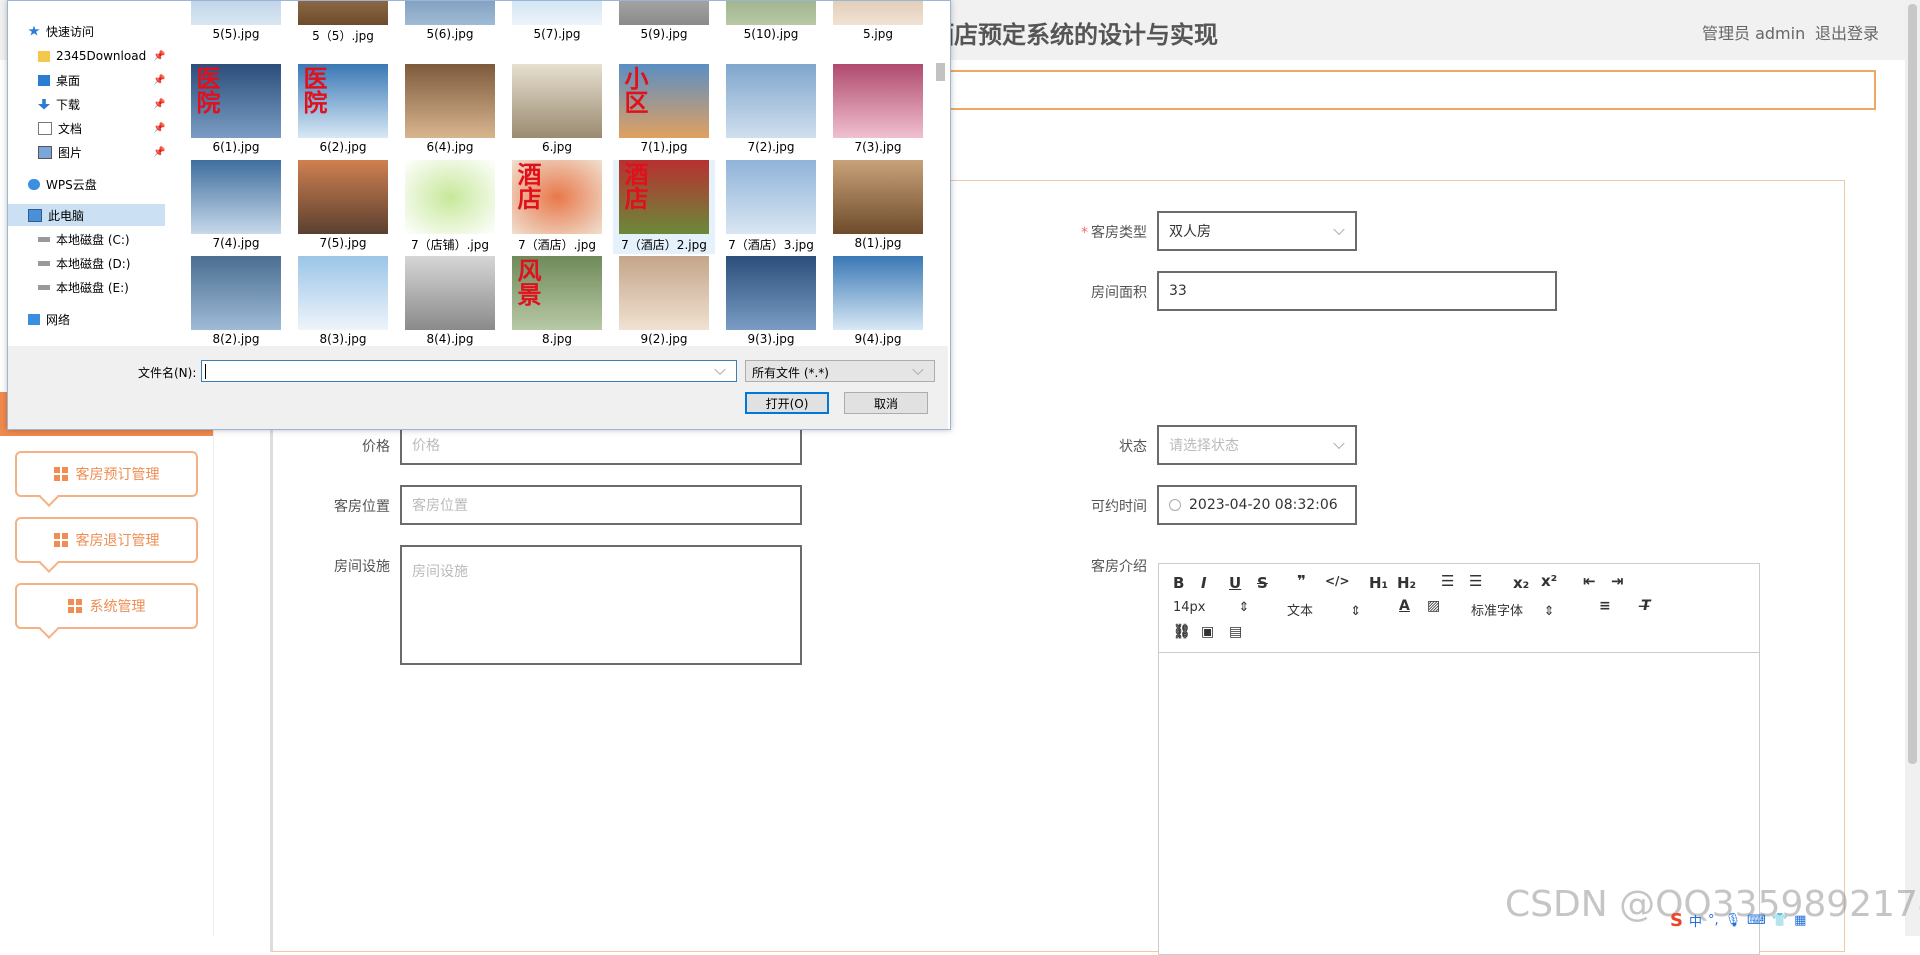 This screenshot has height=955, width=1920. I want to click on nav-item: WPS云盘, so click(52, 184).